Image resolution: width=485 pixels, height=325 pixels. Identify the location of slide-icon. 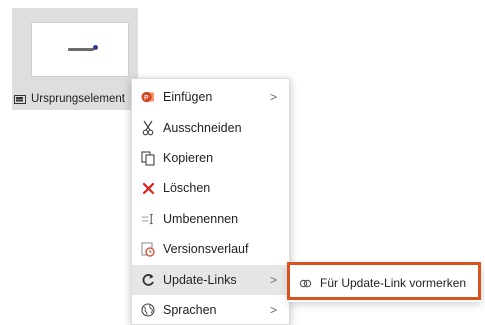
(20, 99).